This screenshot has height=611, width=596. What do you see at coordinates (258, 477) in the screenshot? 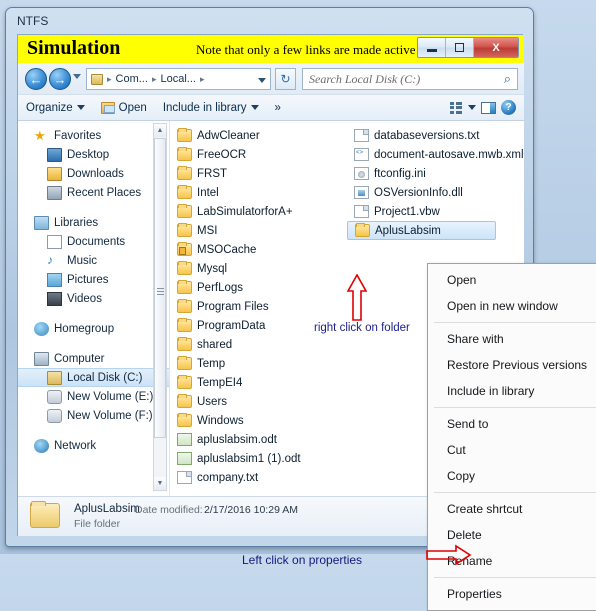
I see `list-item: company.txt` at bounding box center [258, 477].